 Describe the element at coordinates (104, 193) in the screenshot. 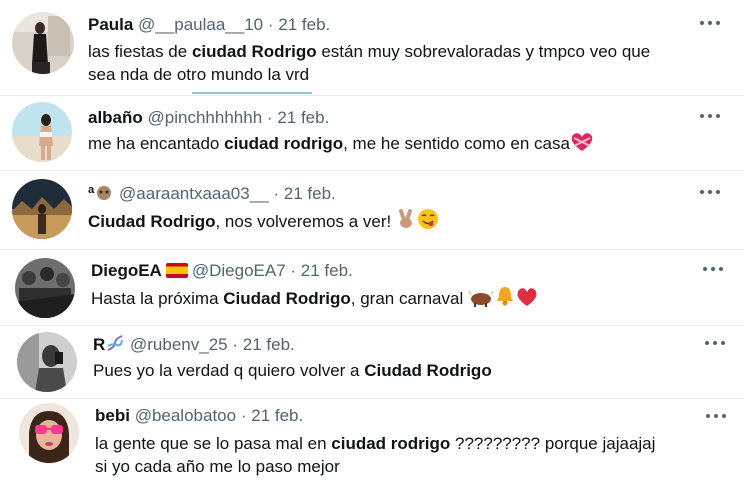

I see `sloth-emoji-icon` at that location.